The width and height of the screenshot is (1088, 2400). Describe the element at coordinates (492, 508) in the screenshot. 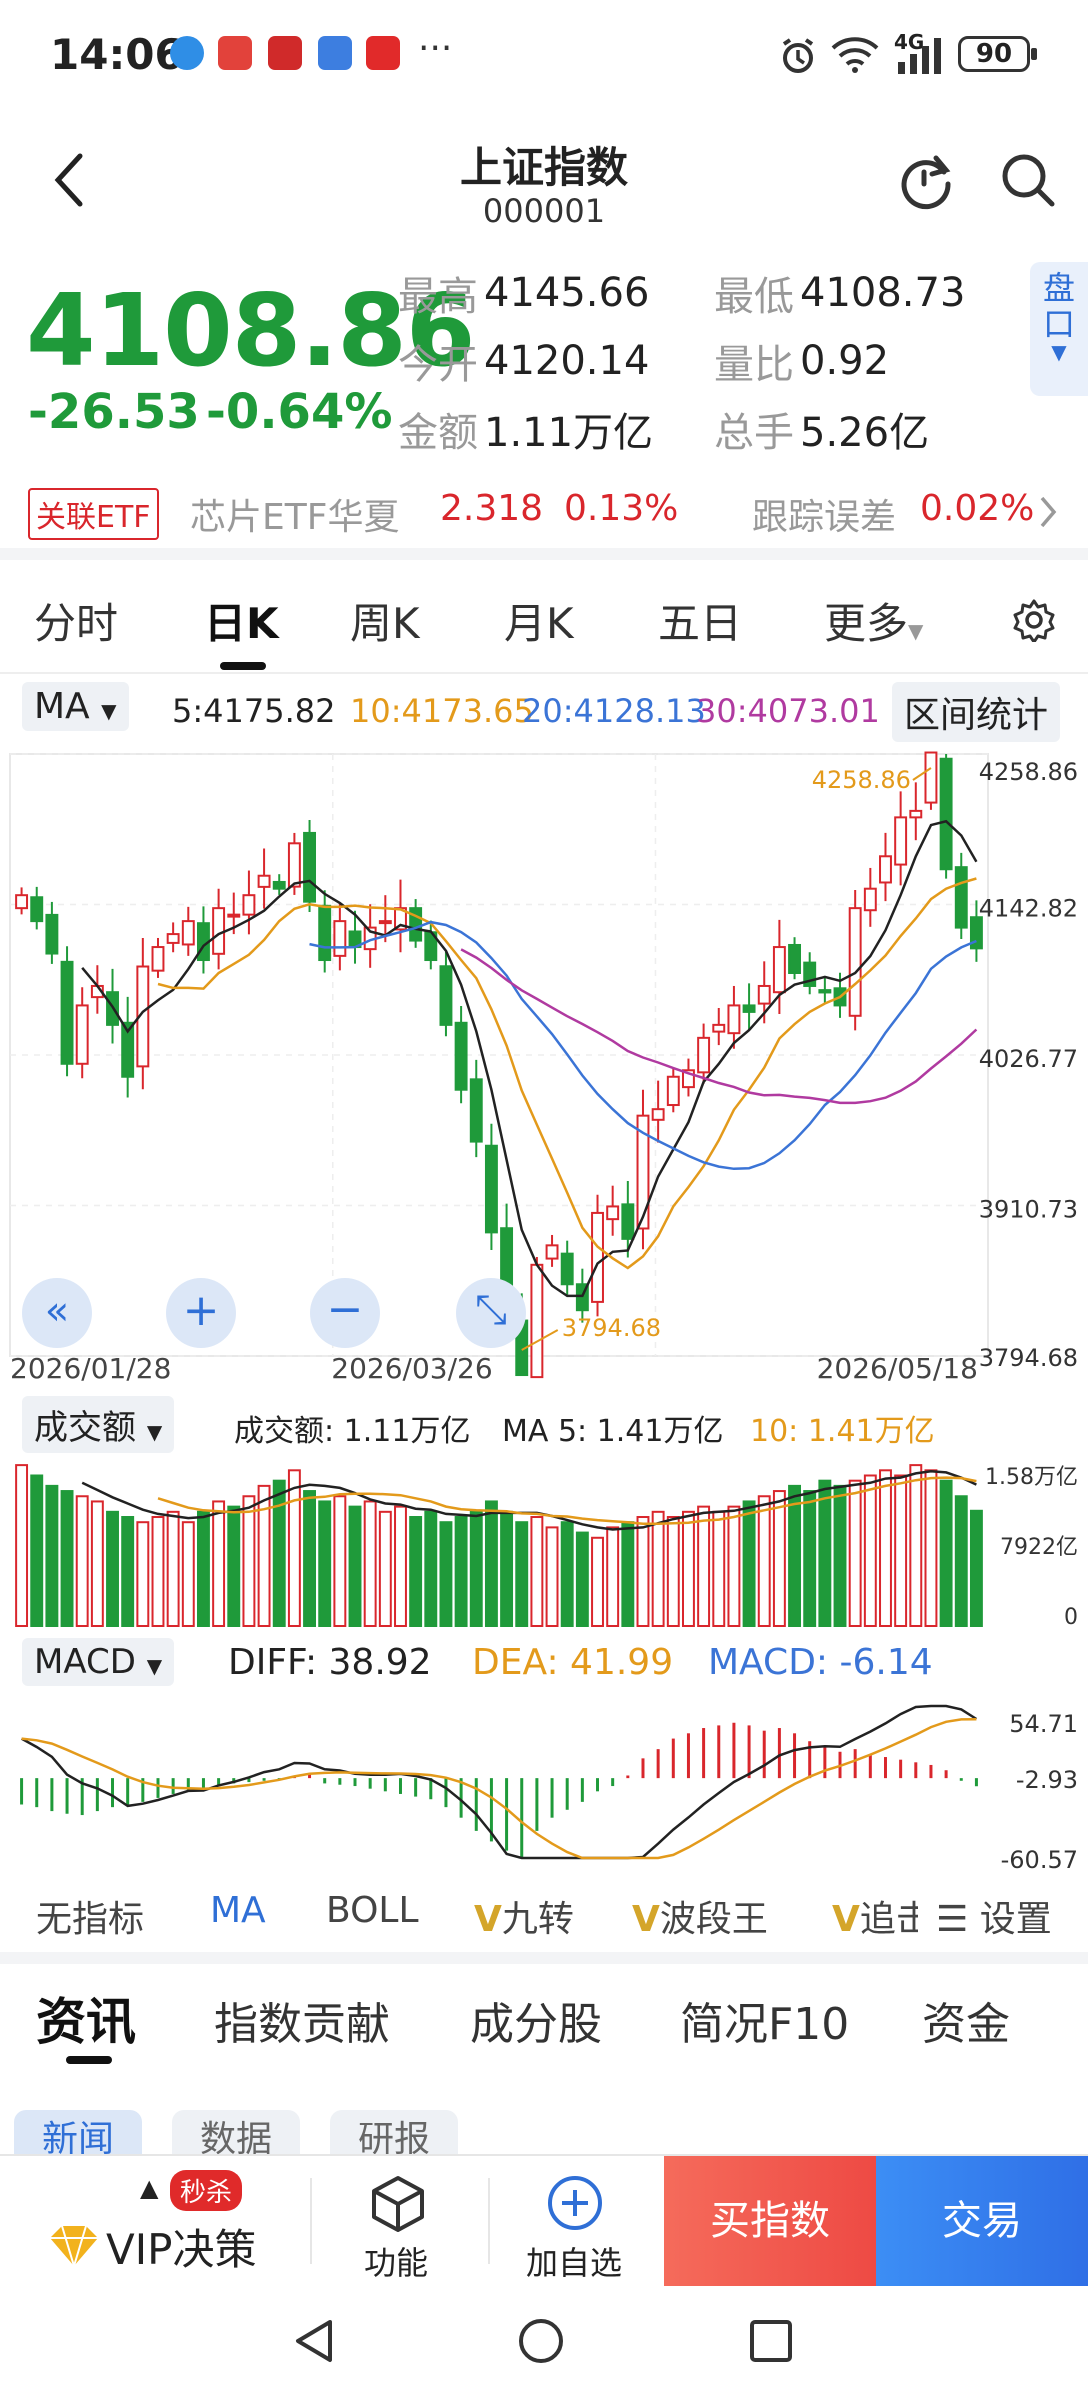

I see `etf-price: 2.318` at that location.